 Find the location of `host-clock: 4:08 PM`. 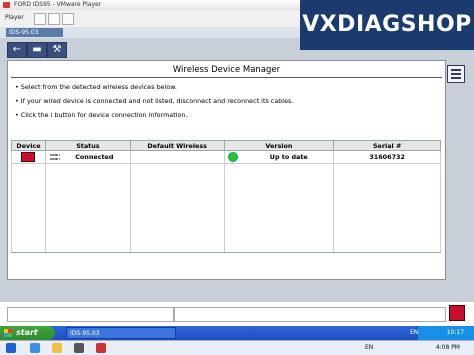

host-clock: 4:08 PM is located at coordinates (447, 347).